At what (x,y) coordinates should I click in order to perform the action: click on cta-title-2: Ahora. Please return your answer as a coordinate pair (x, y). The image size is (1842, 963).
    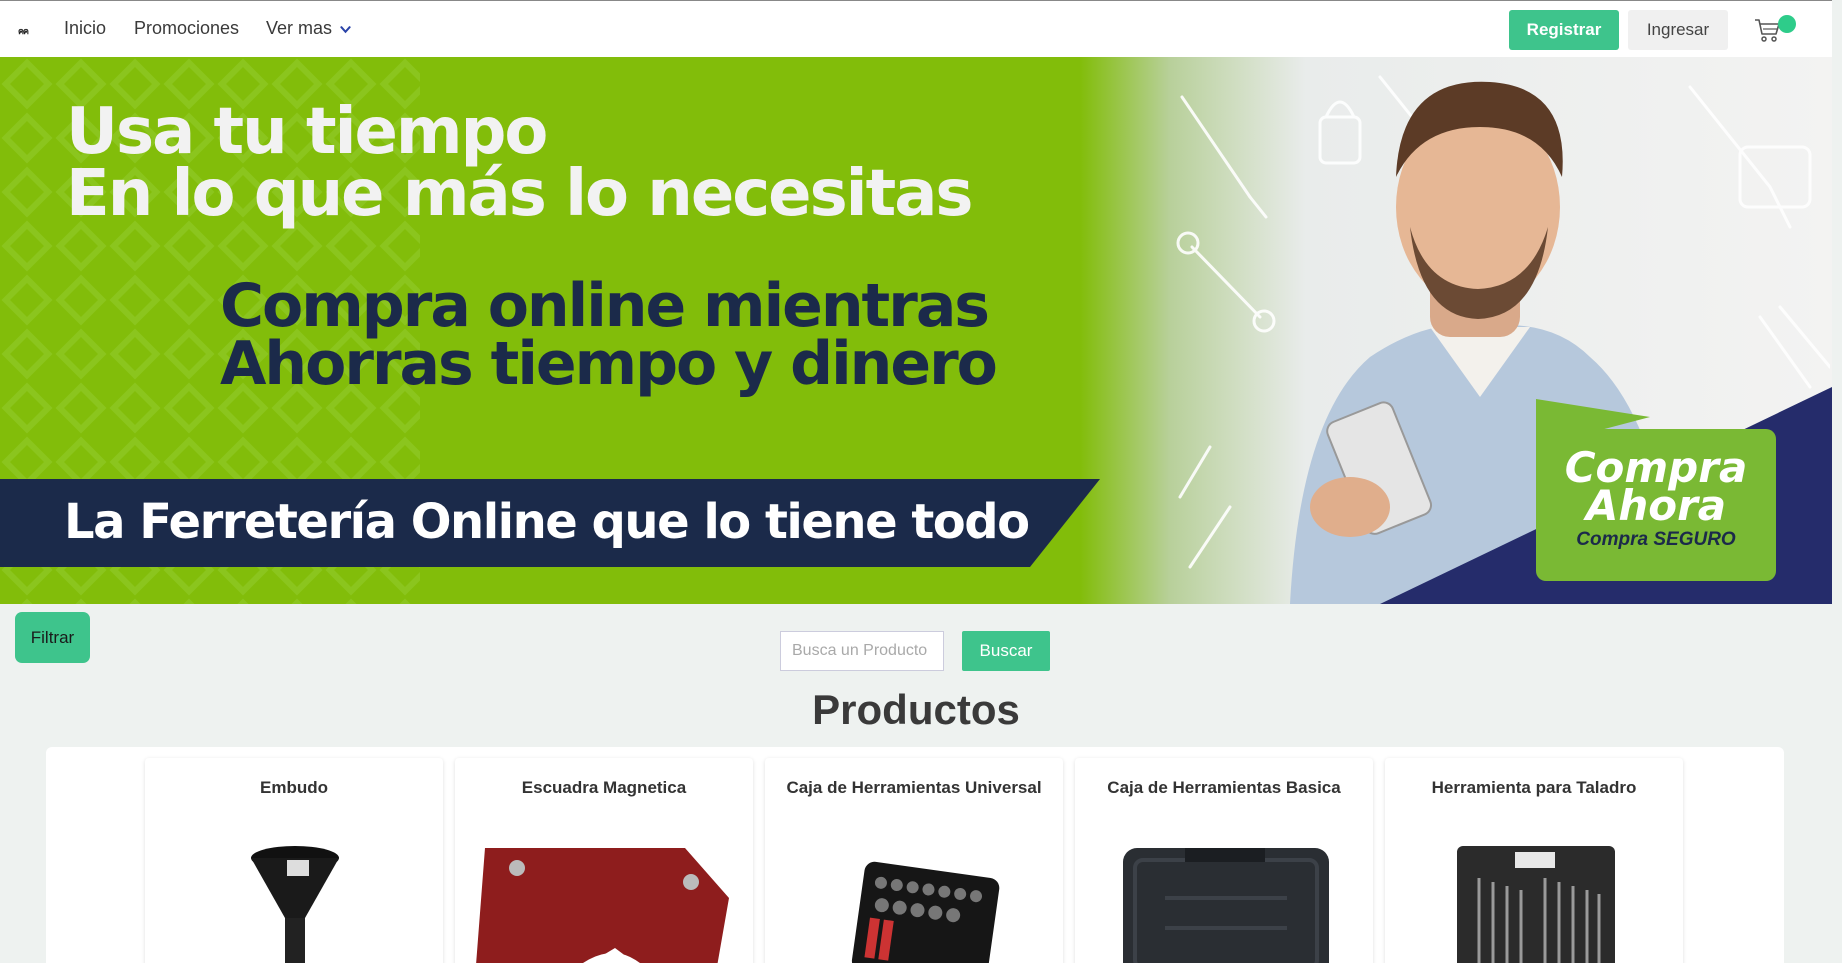
    Looking at the image, I should click on (1656, 505).